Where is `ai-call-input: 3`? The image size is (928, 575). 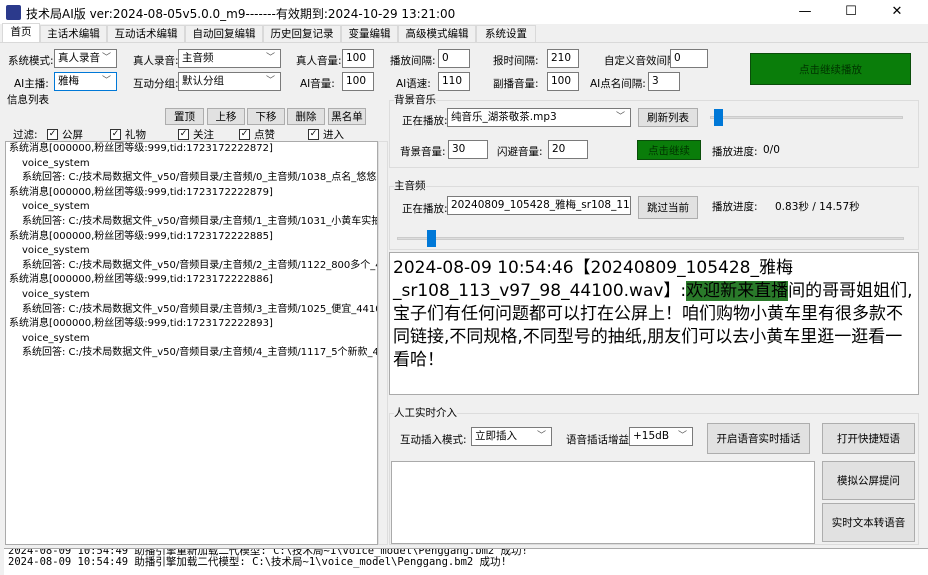
ai-call-input: 3 is located at coordinates (664, 81).